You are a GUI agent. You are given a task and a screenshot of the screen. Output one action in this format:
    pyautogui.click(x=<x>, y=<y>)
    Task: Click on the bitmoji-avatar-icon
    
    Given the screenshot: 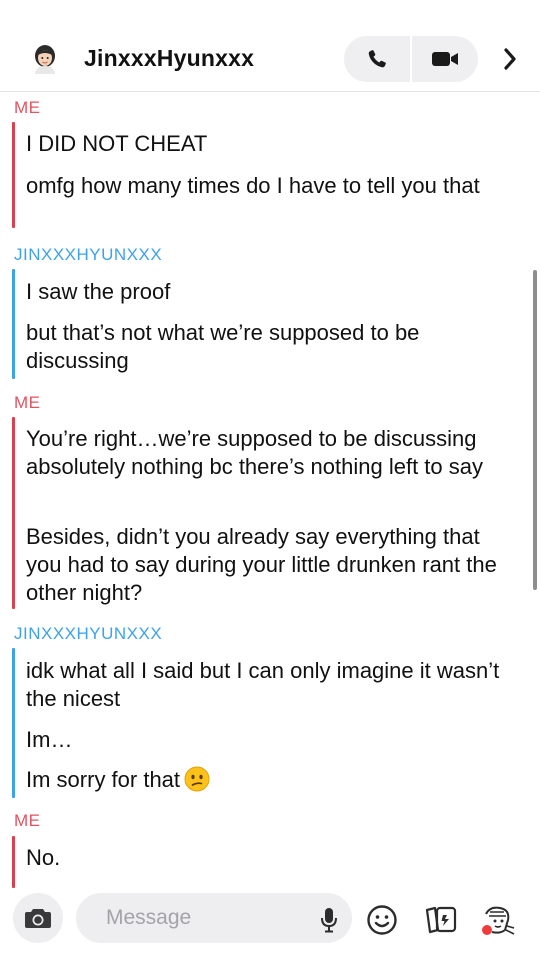 What is the action you would take?
    pyautogui.click(x=45, y=59)
    